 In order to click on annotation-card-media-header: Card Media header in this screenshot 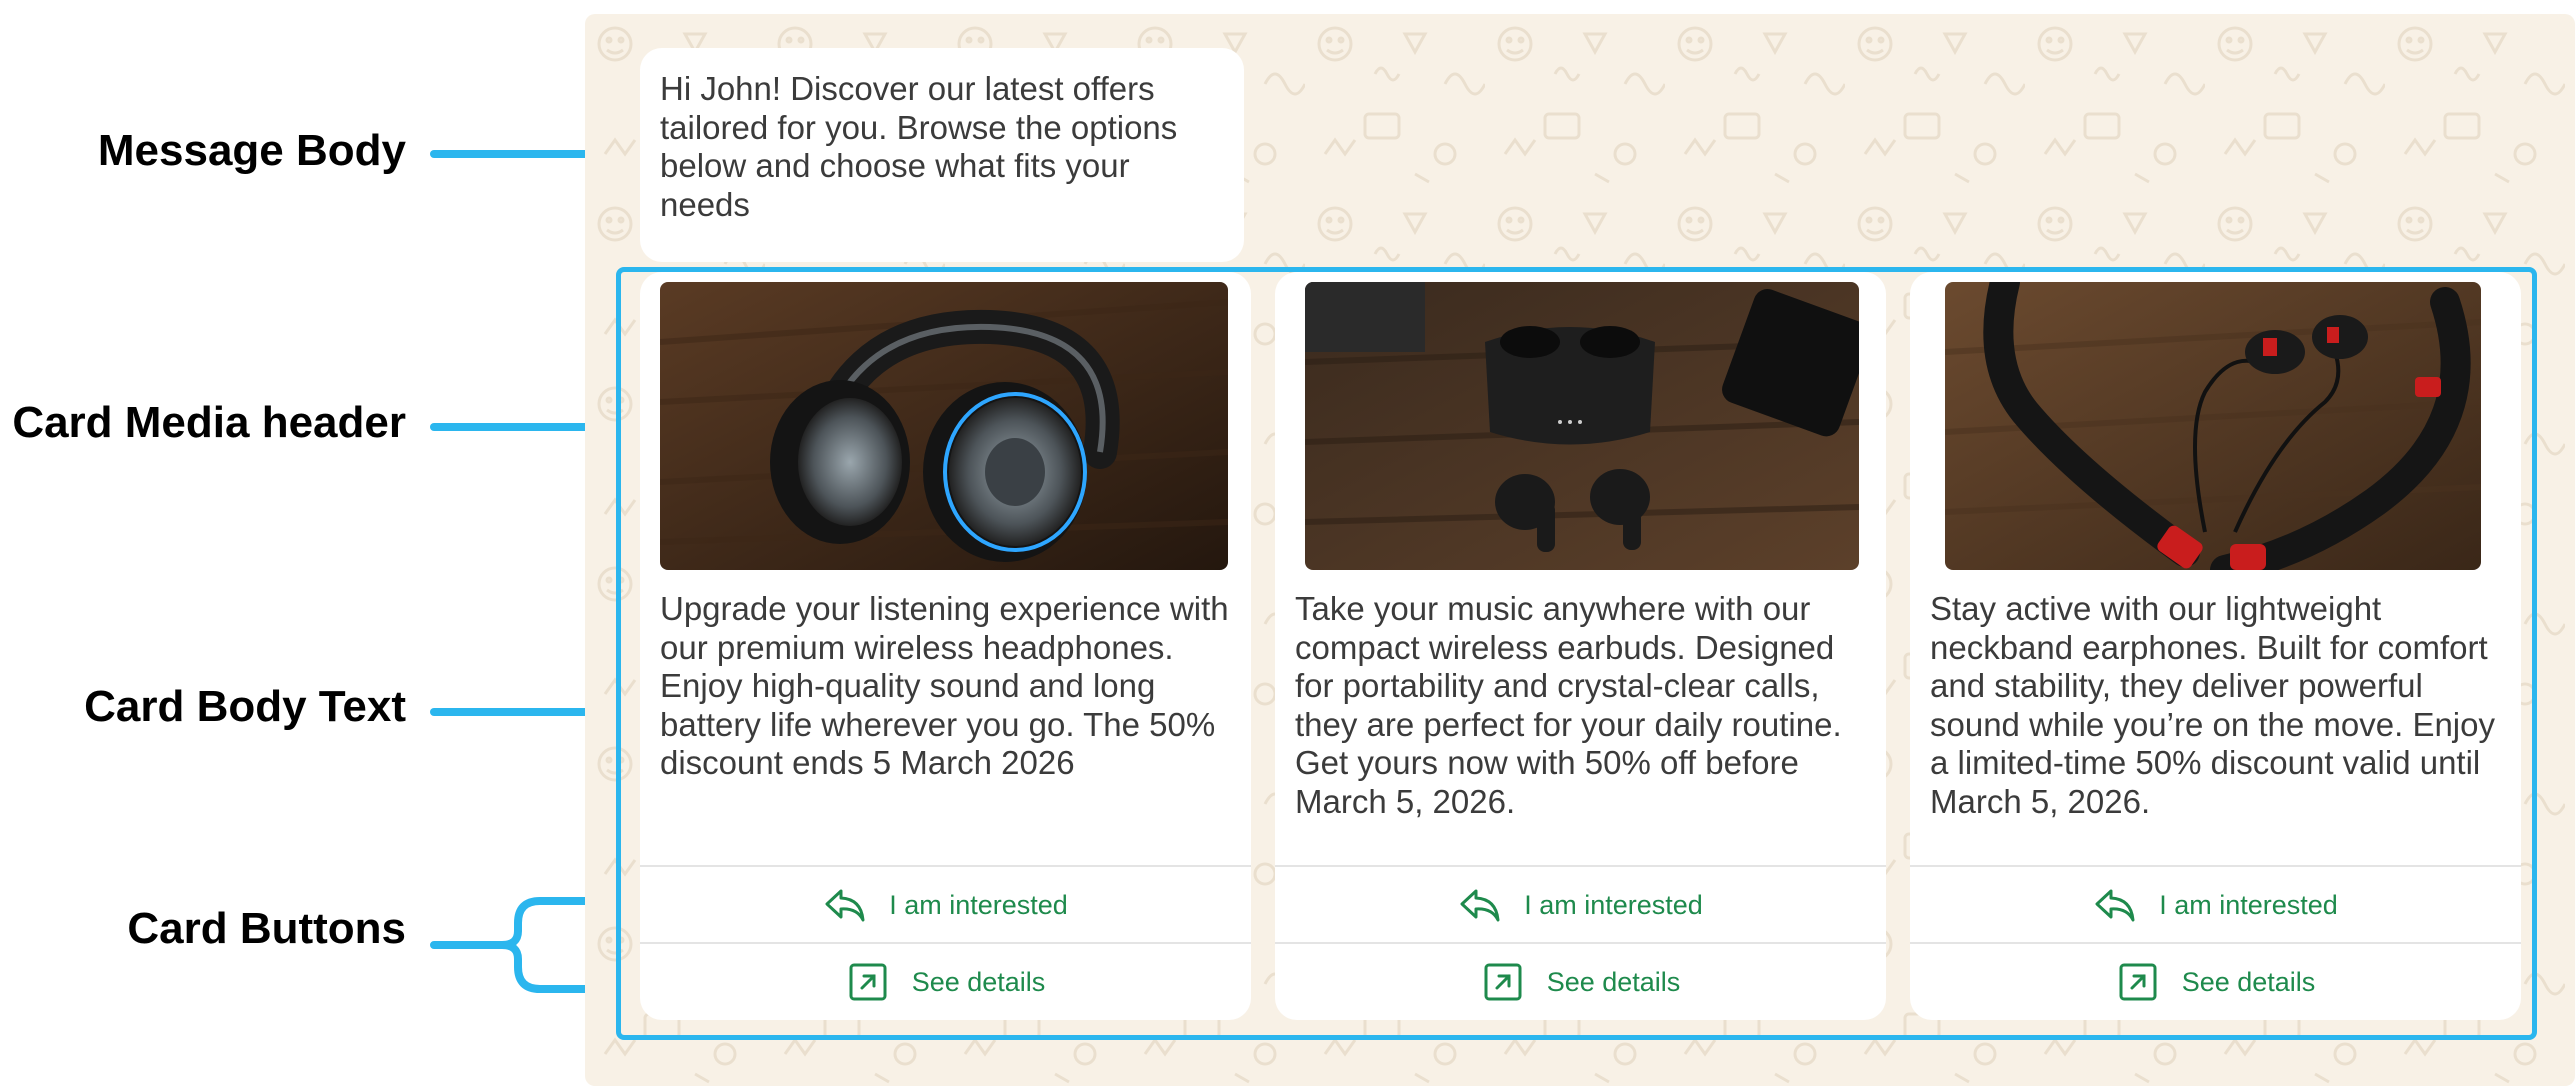, I will do `click(209, 422)`.